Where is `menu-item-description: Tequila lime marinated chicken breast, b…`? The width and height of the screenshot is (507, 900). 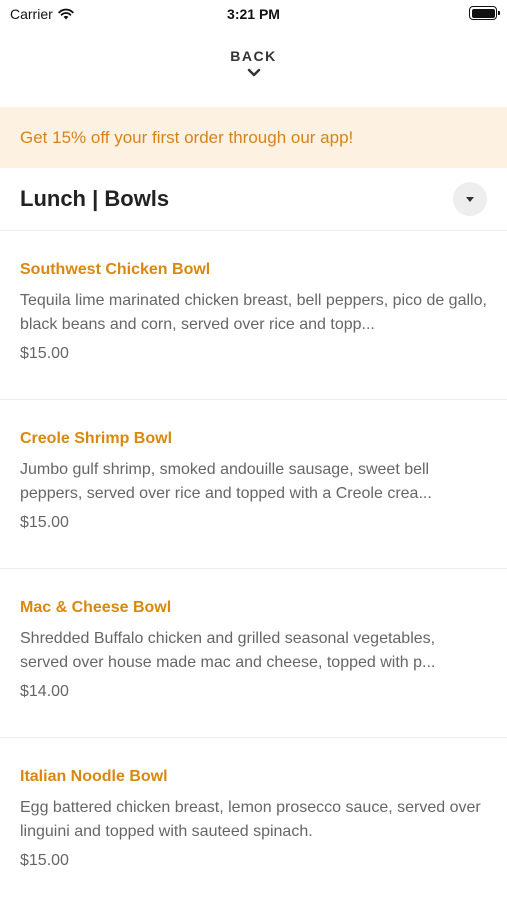
menu-item-description: Tequila lime marinated chicken breast, b… is located at coordinates (253, 312).